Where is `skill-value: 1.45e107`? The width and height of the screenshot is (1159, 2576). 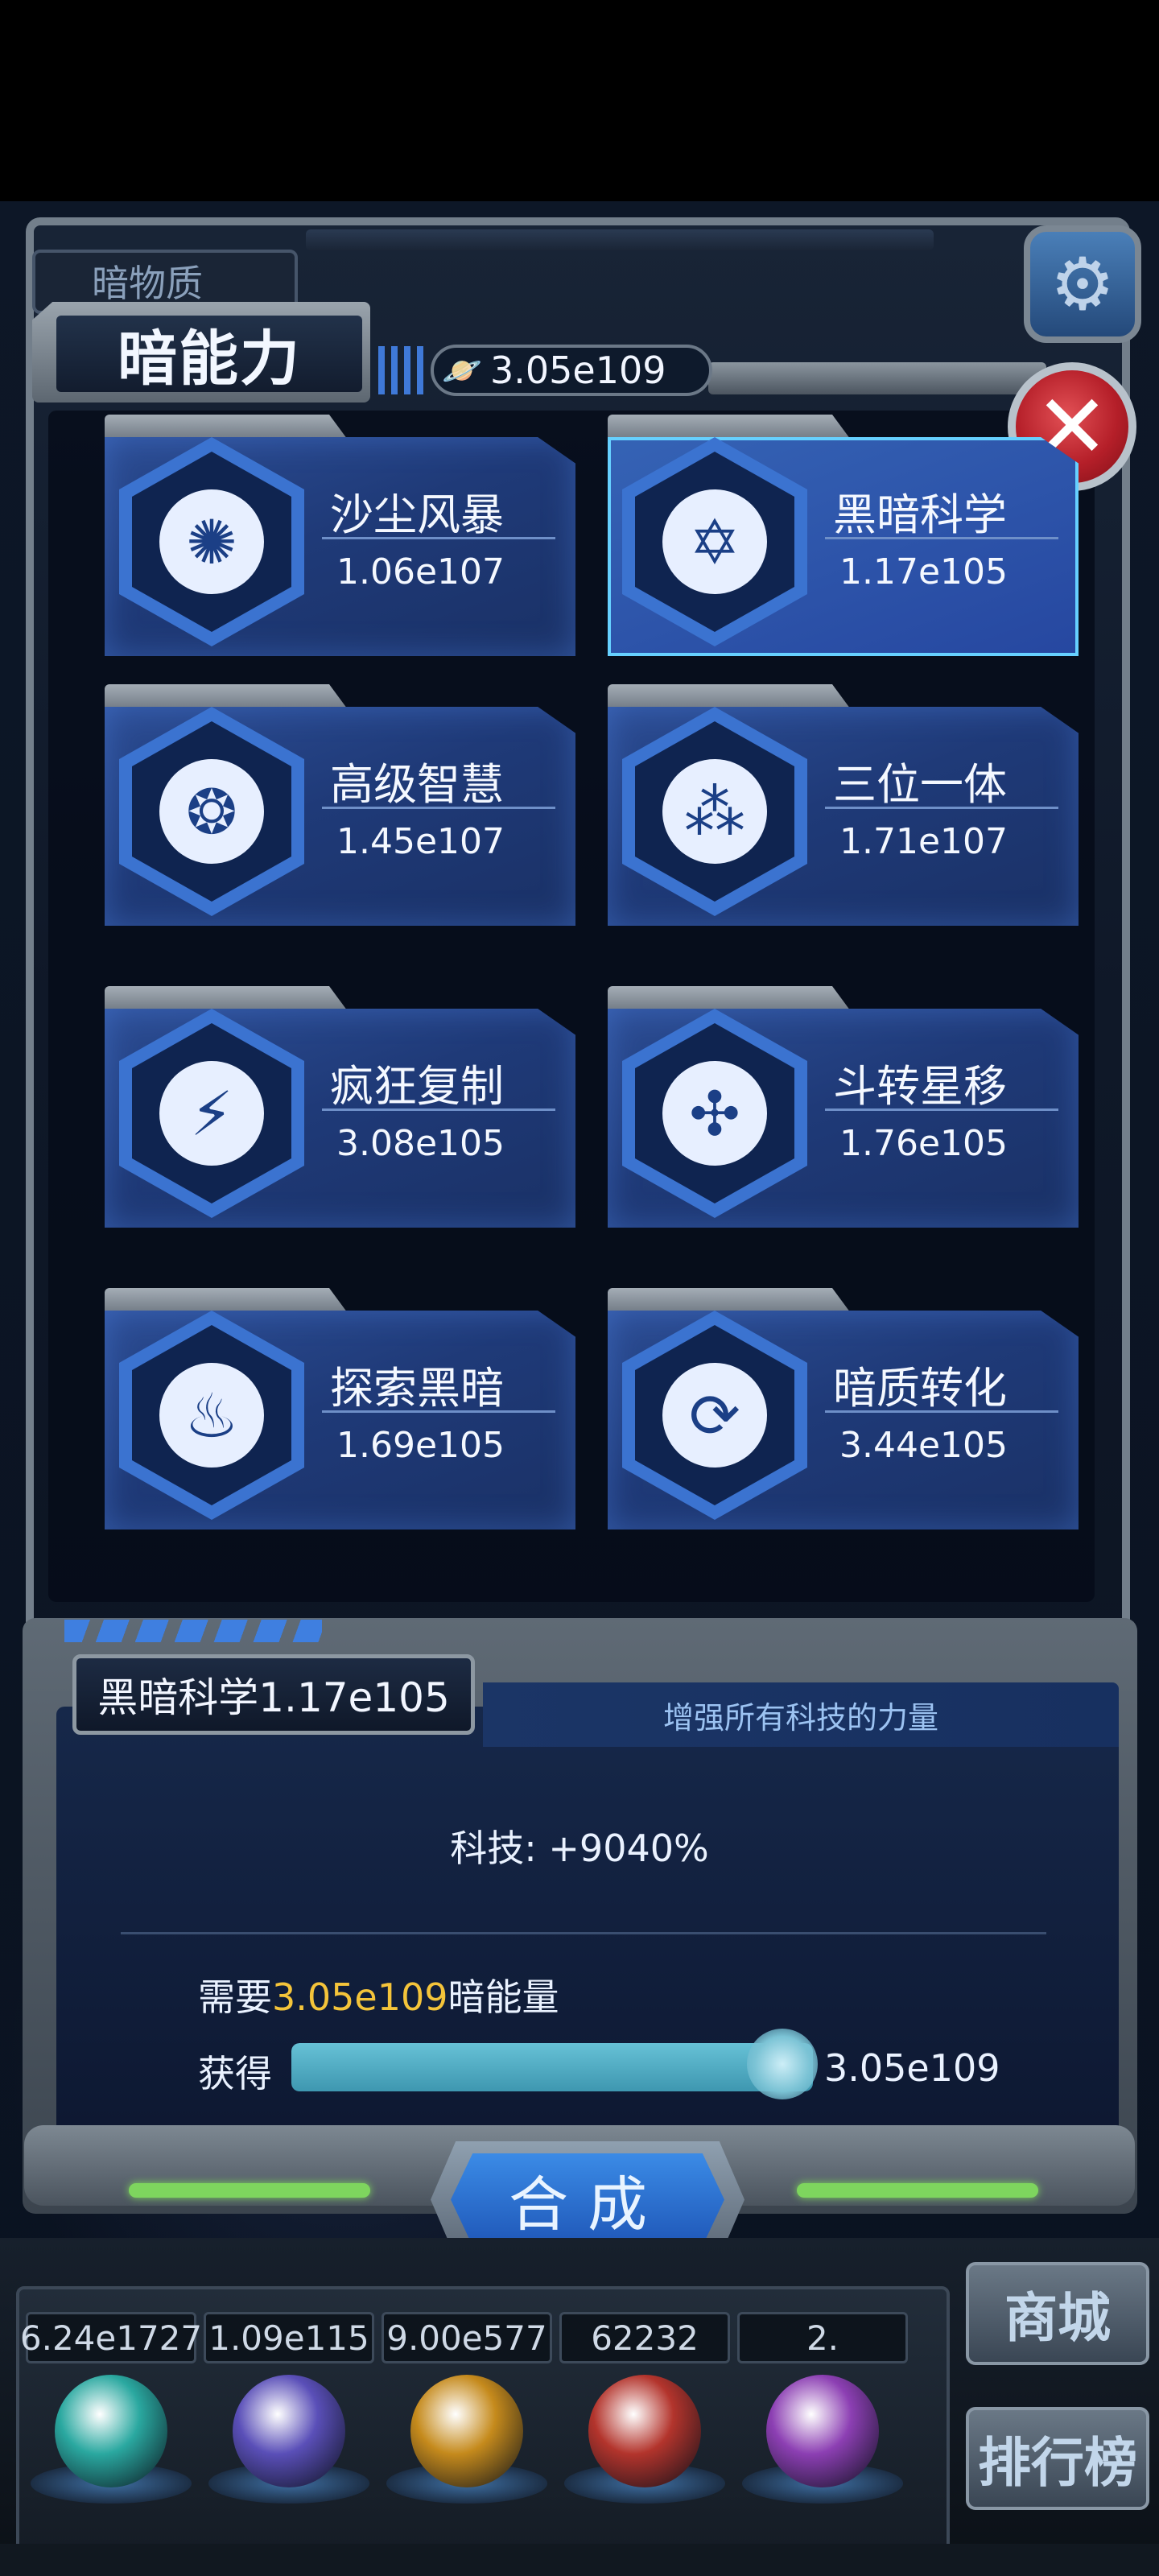 skill-value: 1.45e107 is located at coordinates (420, 842).